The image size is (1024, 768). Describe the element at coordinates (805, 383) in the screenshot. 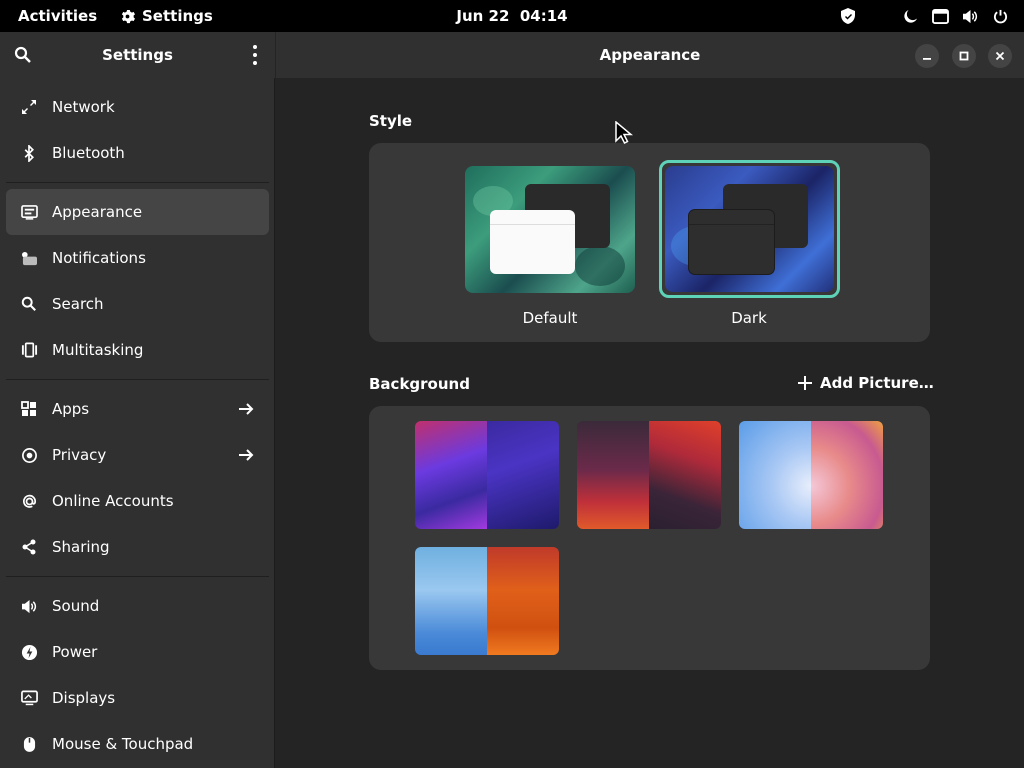

I see `plus-icon` at that location.